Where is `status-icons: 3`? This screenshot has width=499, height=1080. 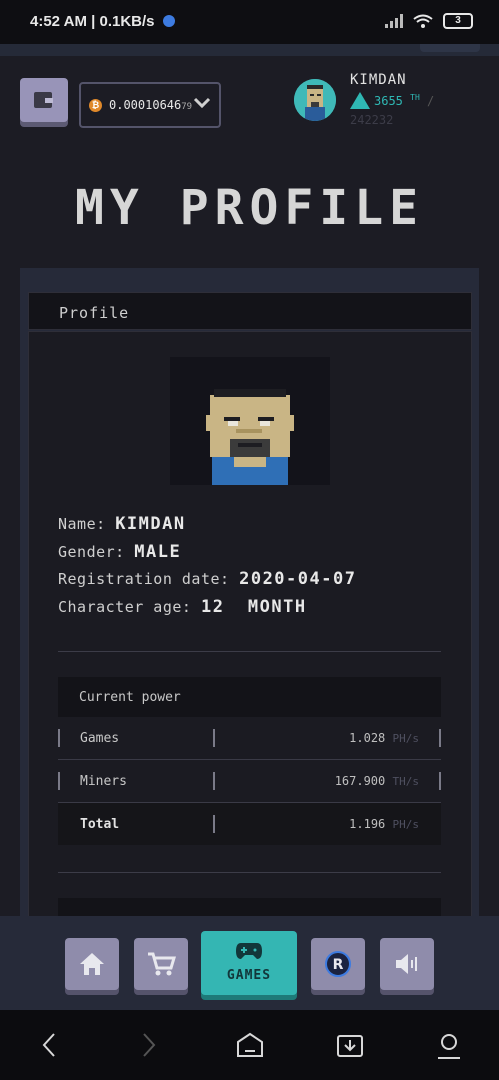 status-icons: 3 is located at coordinates (429, 21).